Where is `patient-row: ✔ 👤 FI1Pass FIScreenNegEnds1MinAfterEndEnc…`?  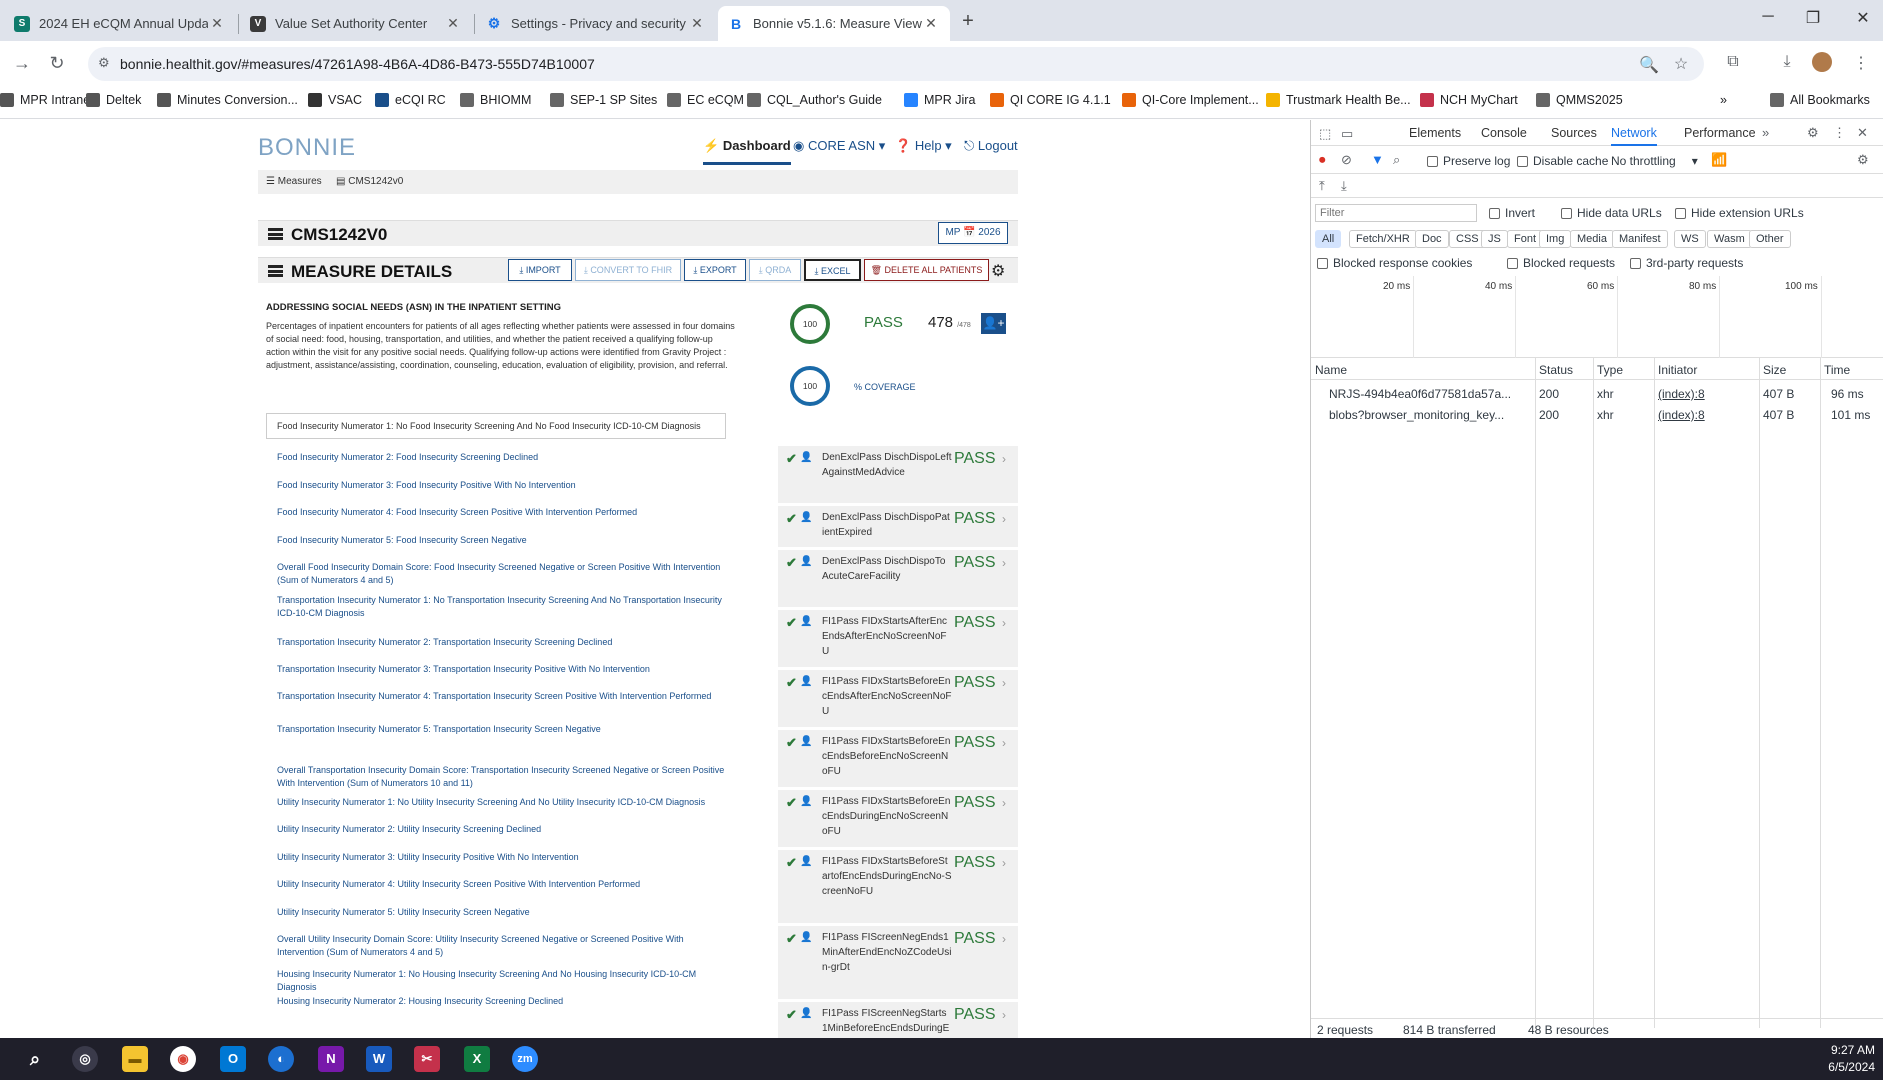
patient-row: ✔ 👤 FI1Pass FIScreenNegEnds1MinAfterEndEnc… is located at coordinates (898, 963).